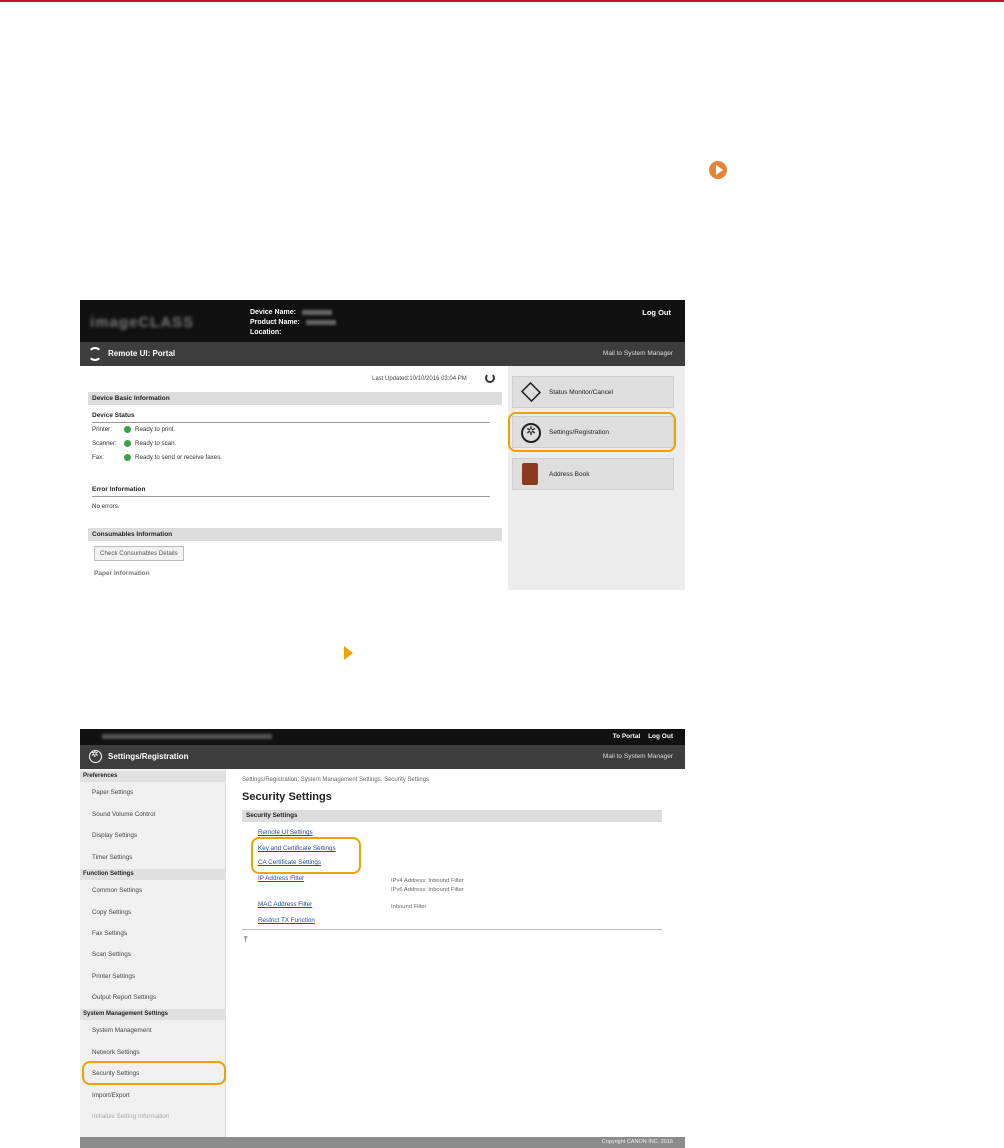 The height and width of the screenshot is (1148, 1004). Describe the element at coordinates (295, 534) in the screenshot. I see `consumables-header: Consumables Information` at that location.